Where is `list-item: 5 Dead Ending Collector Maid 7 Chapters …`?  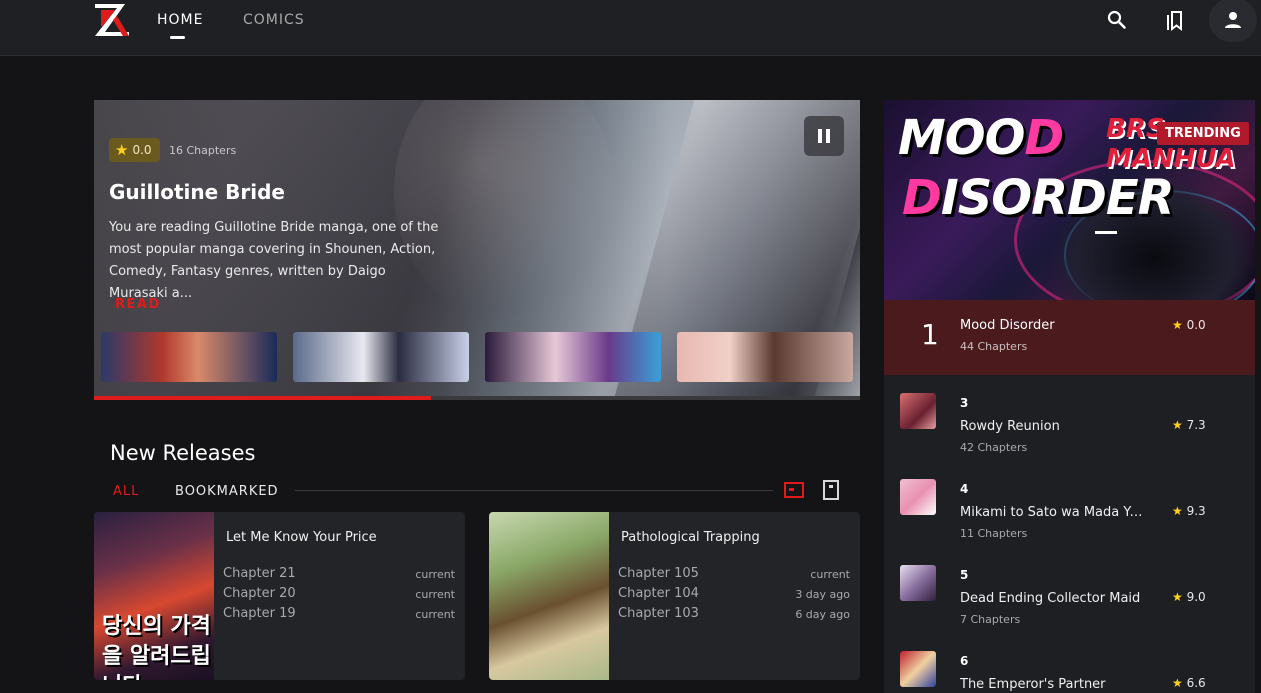
list-item: 5 Dead Ending Collector Maid 7 Chapters … is located at coordinates (1069, 590).